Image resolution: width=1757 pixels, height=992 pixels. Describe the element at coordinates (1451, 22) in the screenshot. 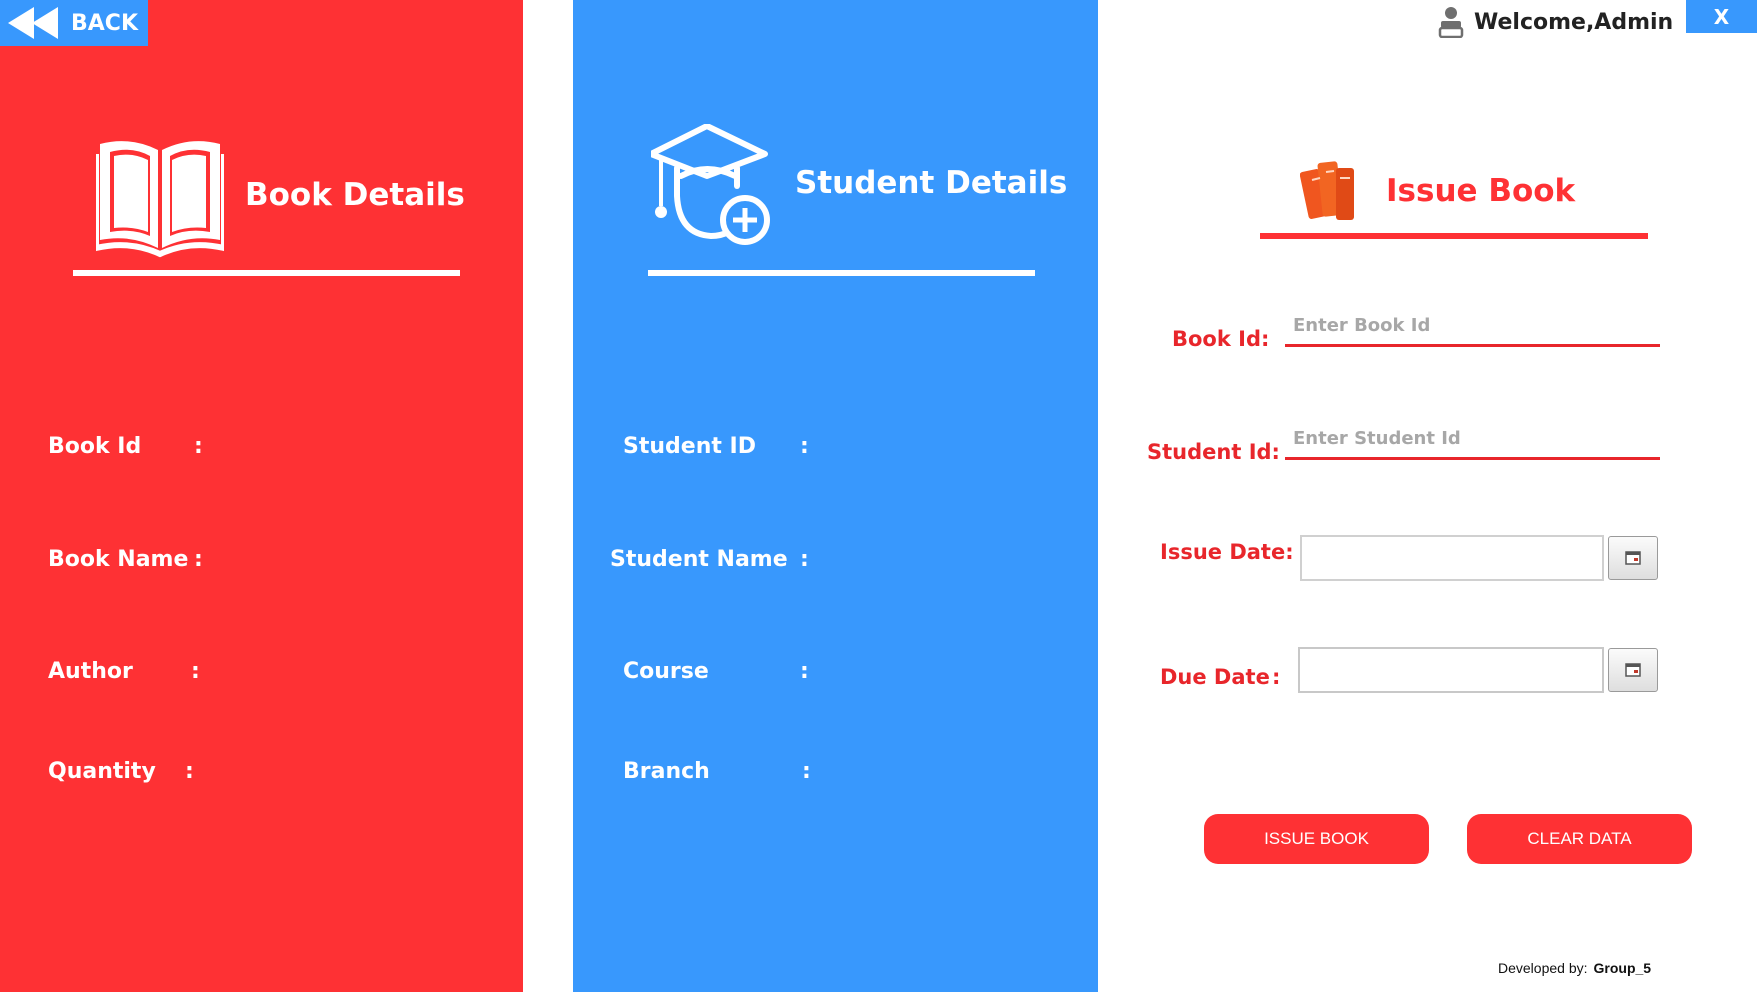

I see `user-icon` at that location.